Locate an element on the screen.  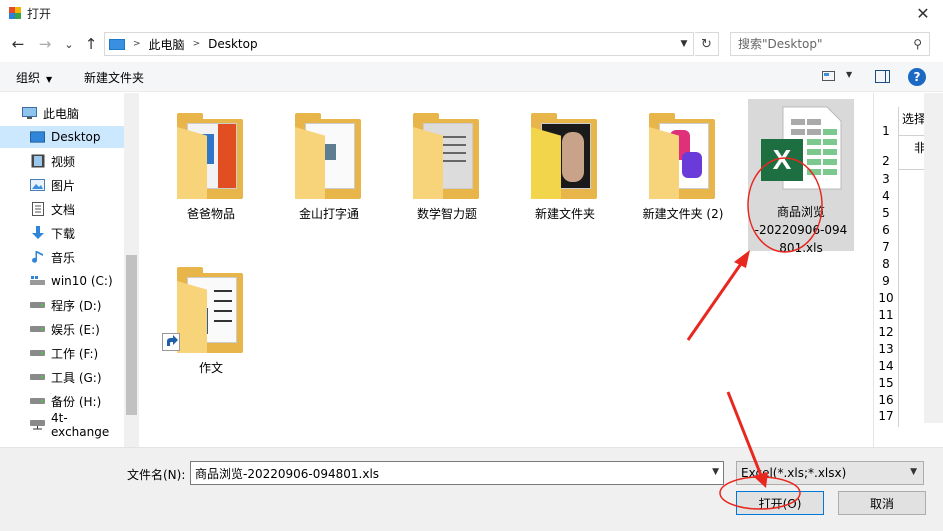
file-item-folder: 数学智力题 is located at coordinates (447, 160).